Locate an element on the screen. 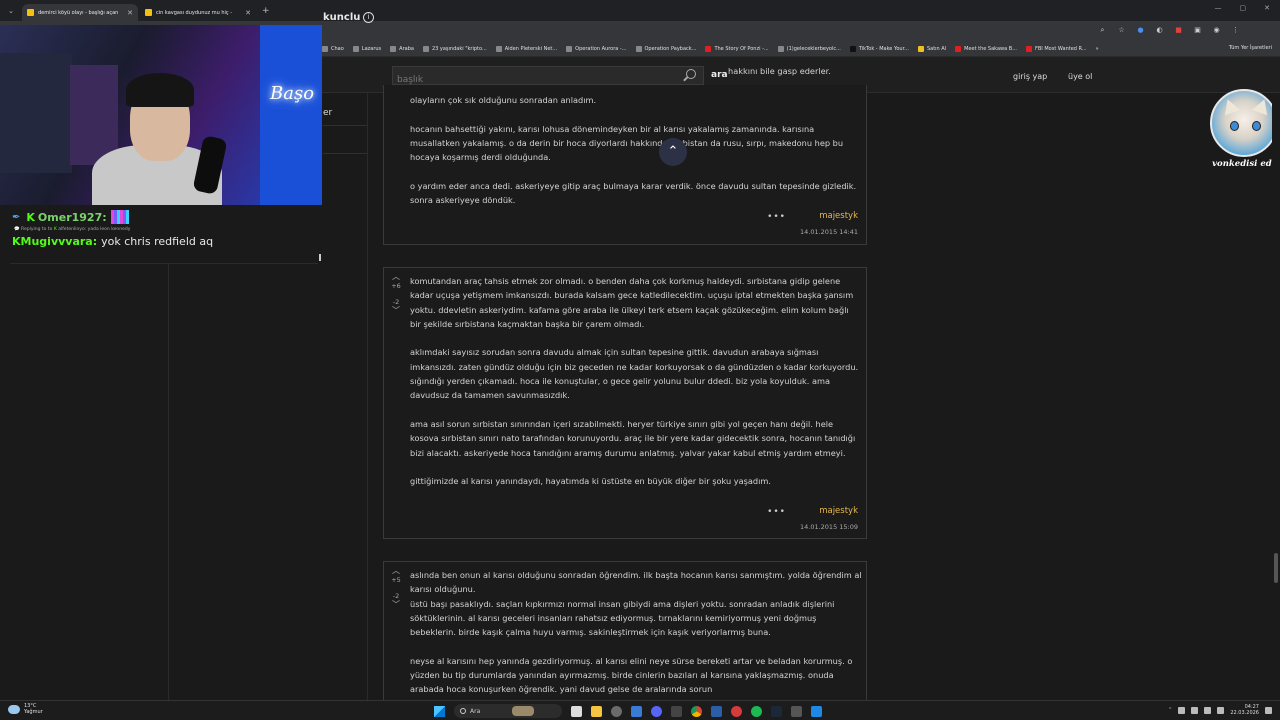 The height and width of the screenshot is (720, 1280). file-explorer-icon is located at coordinates (596, 711).